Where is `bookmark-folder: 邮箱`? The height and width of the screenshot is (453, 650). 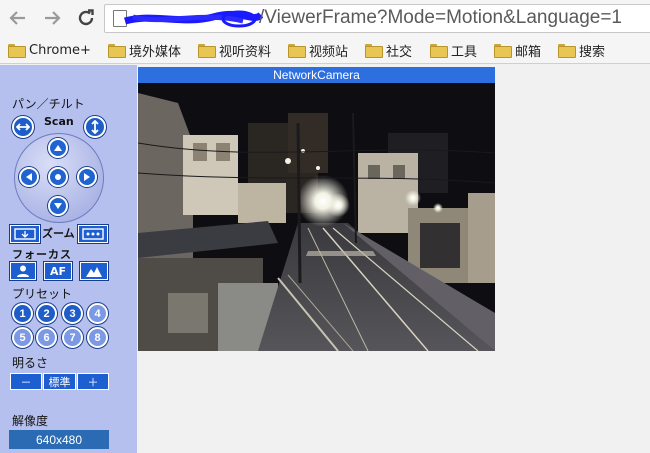
bookmark-folder: 邮箱 is located at coordinates (517, 50).